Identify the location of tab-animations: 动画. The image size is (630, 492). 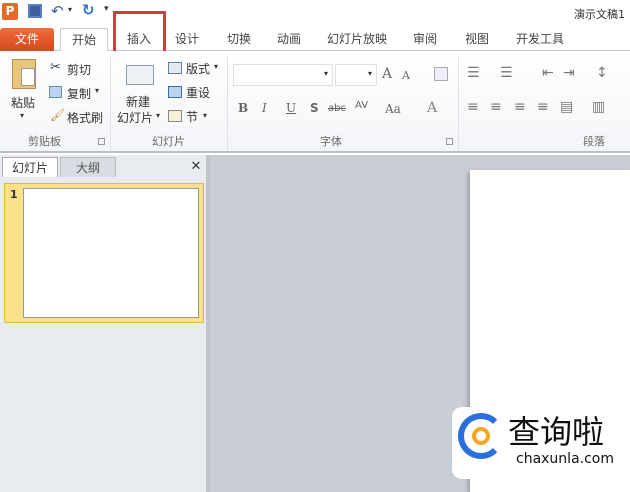
(289, 39).